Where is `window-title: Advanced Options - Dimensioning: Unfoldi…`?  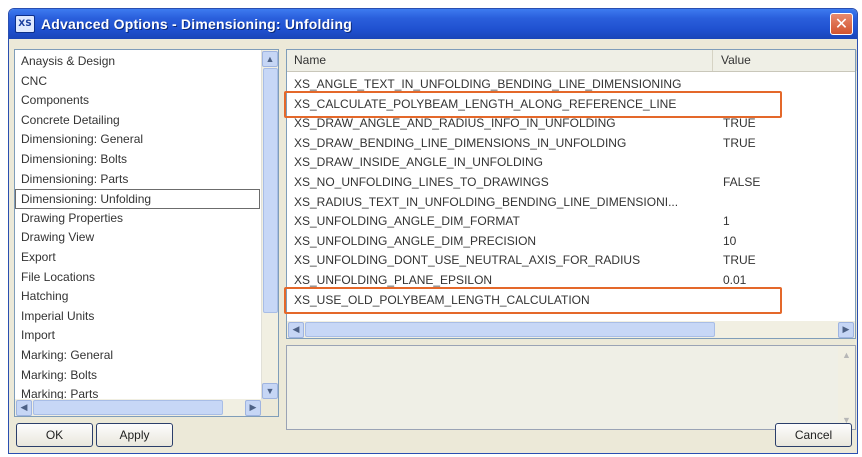 window-title: Advanced Options - Dimensioning: Unfoldi… is located at coordinates (196, 24).